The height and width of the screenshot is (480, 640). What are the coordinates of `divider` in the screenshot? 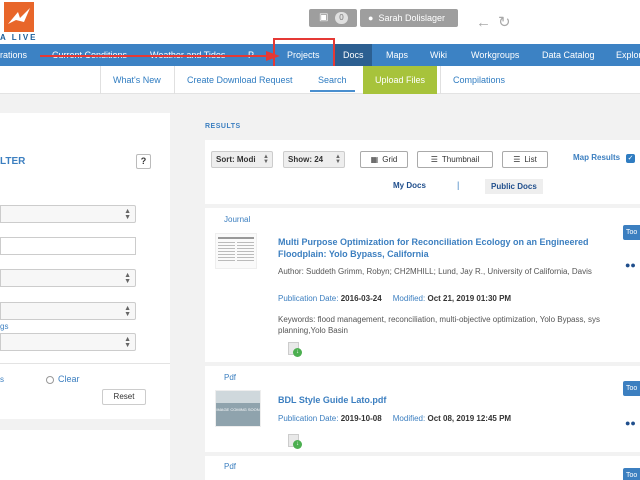 It's located at (85, 363).